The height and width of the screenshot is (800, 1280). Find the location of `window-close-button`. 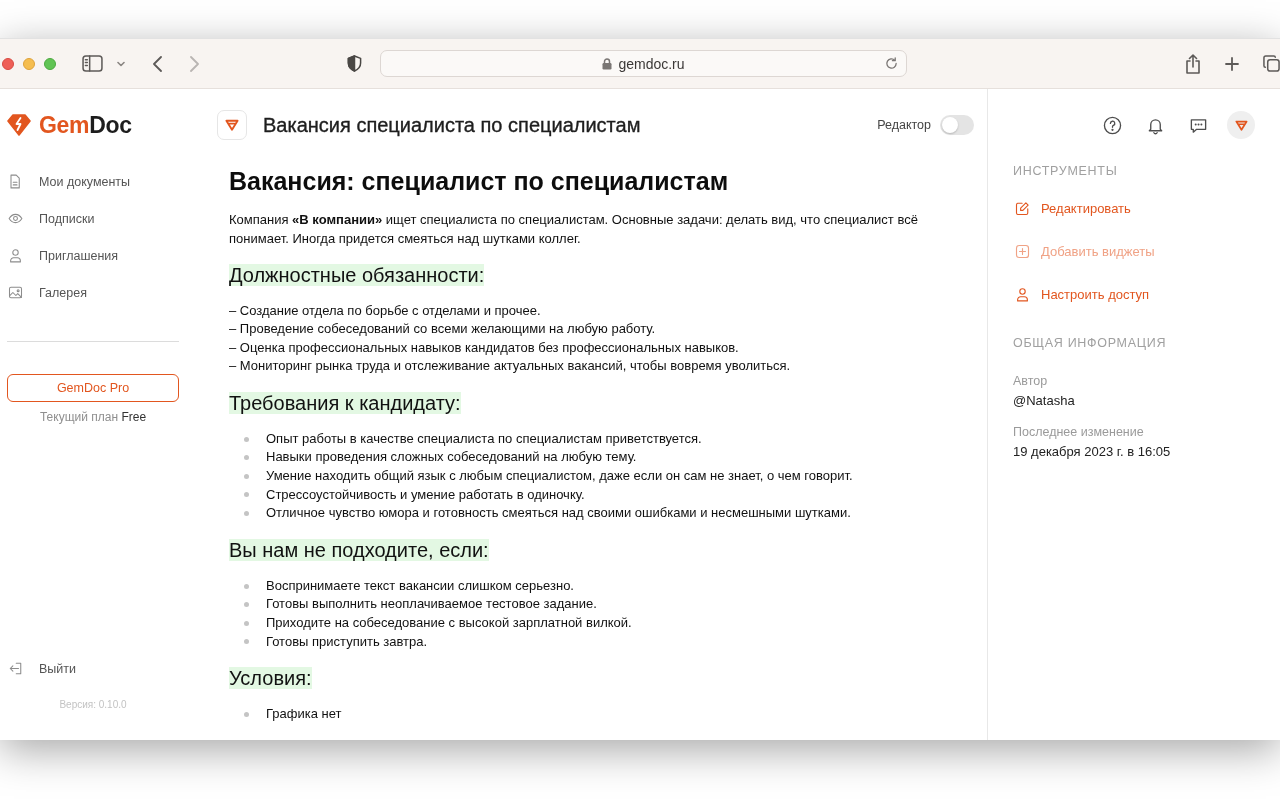

window-close-button is located at coordinates (8, 63).